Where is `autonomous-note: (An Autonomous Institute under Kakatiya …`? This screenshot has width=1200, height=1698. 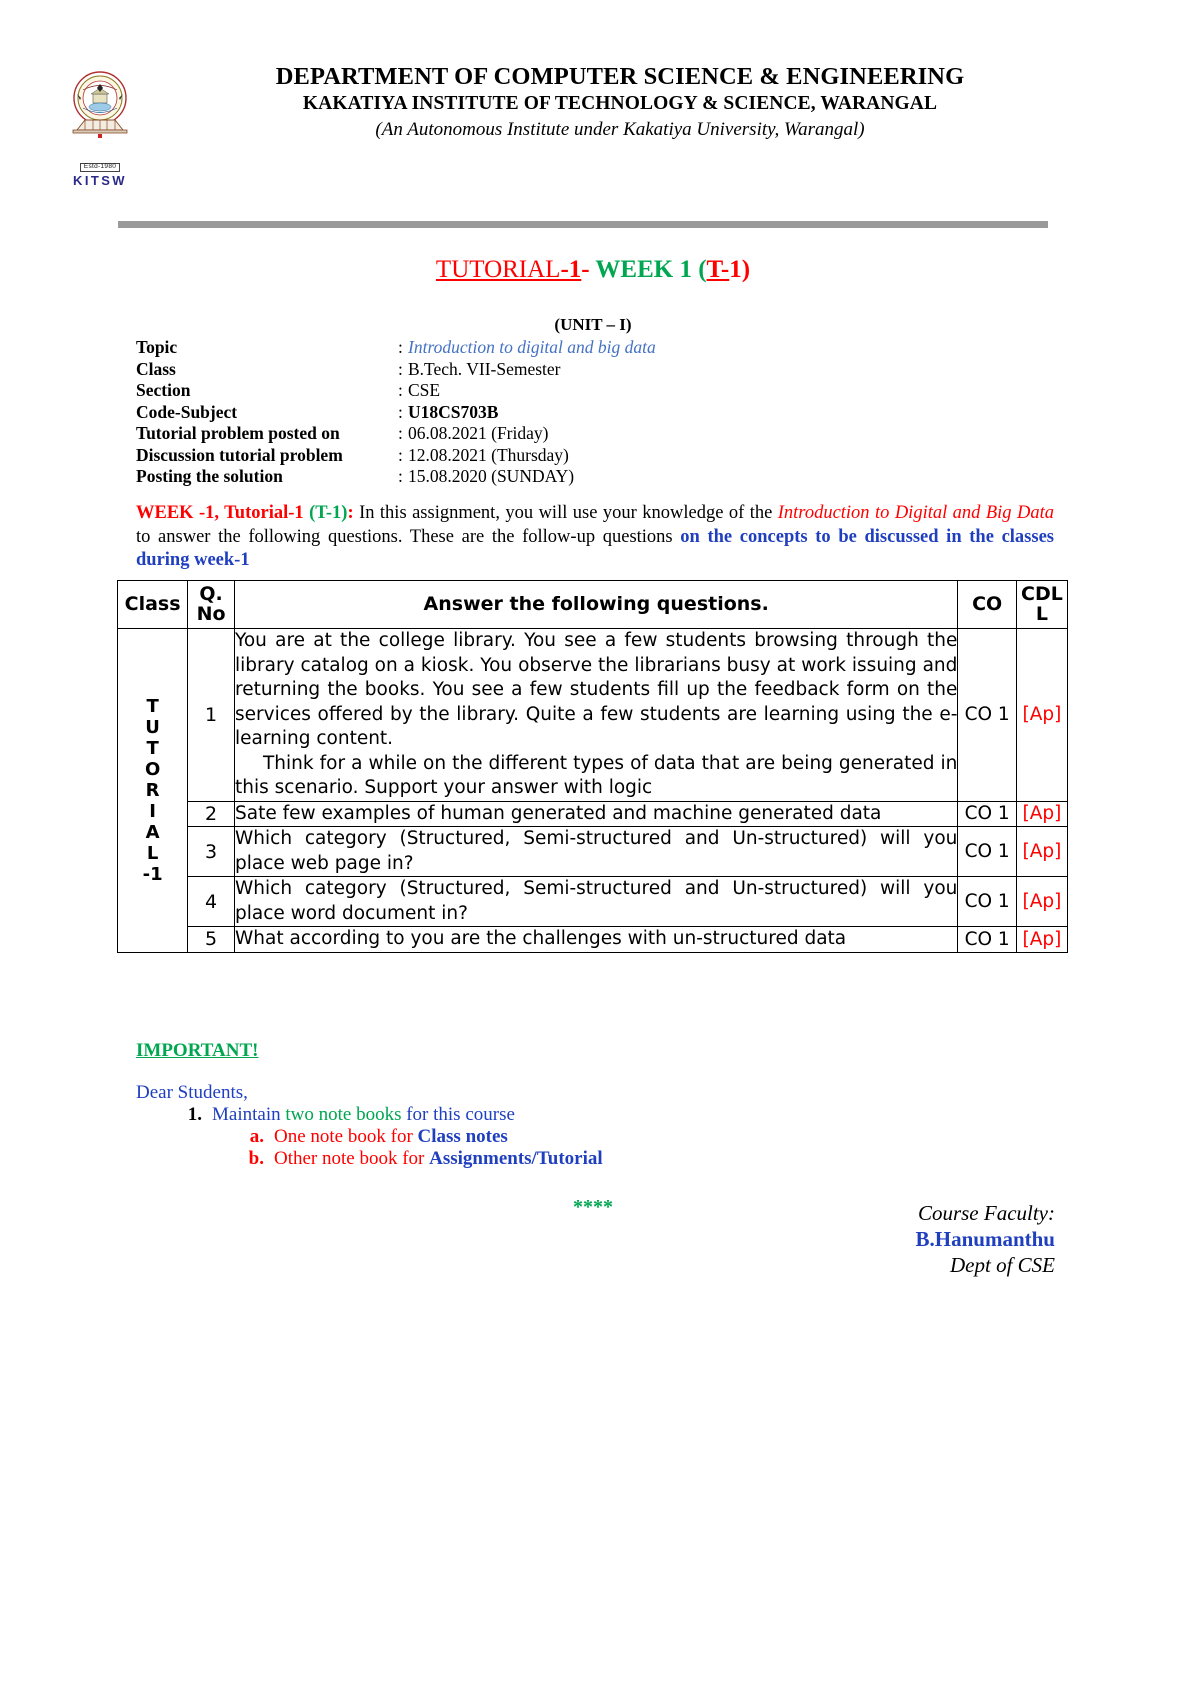
autonomous-note: (An Autonomous Institute under Kakatiya … is located at coordinates (620, 129).